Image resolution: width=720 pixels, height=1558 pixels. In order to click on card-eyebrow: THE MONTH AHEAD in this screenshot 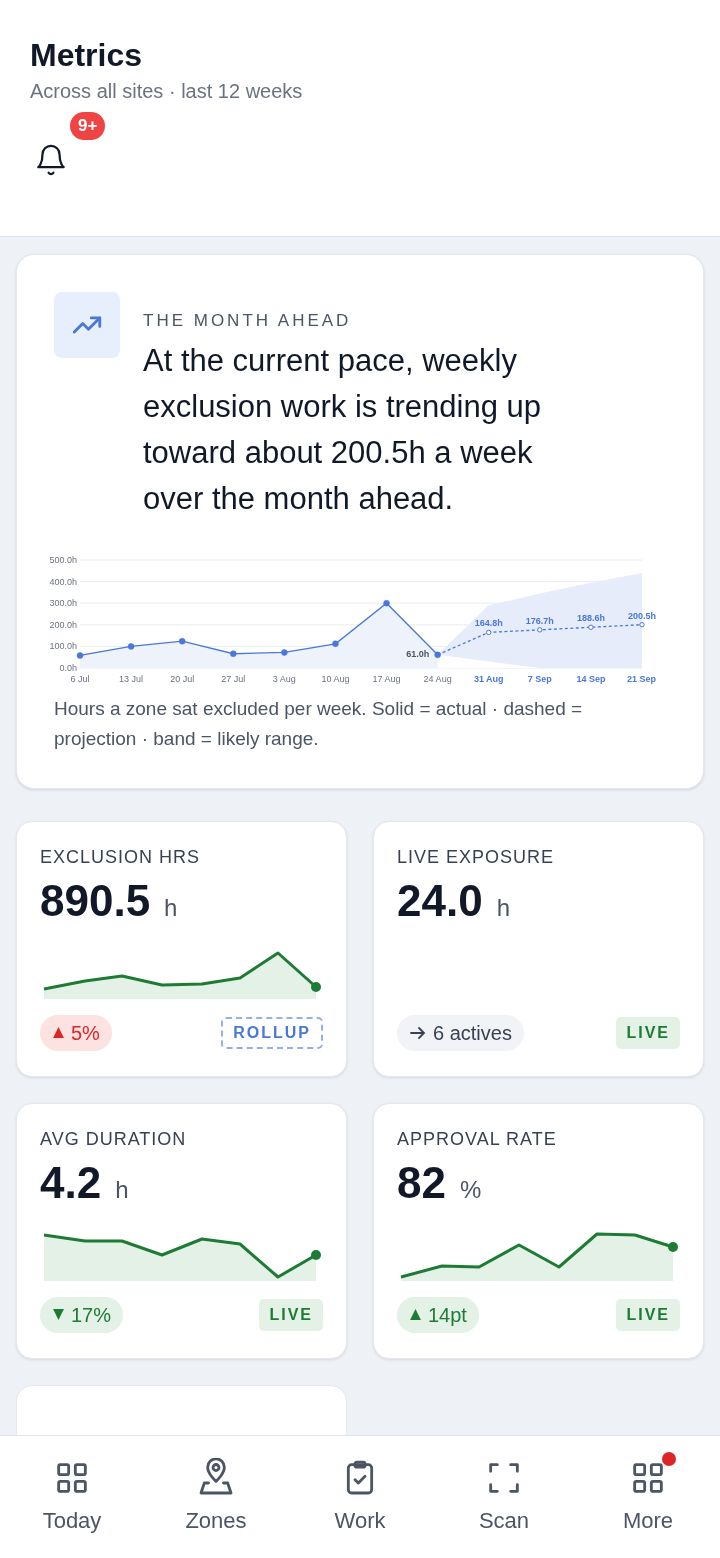, I will do `click(247, 321)`.